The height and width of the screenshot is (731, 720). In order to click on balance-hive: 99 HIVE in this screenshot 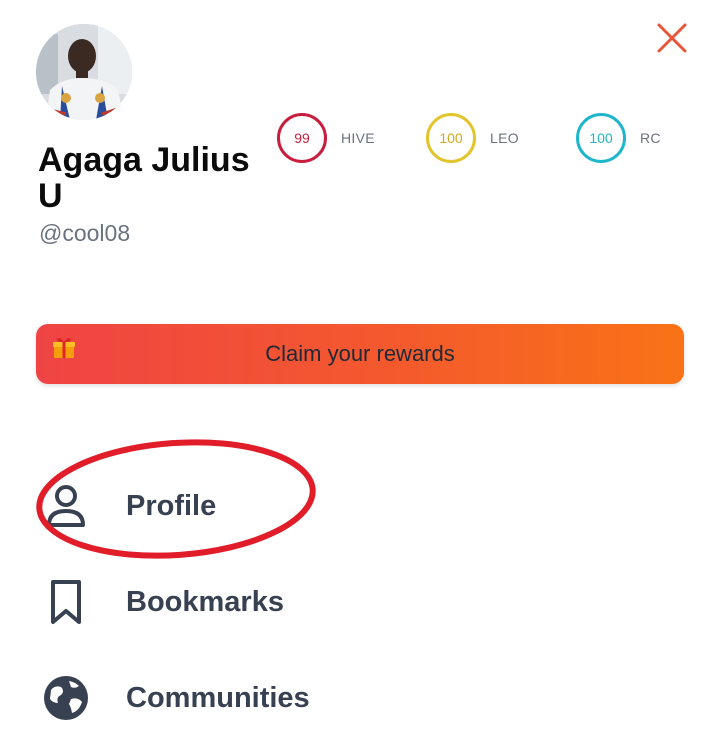, I will do `click(326, 138)`.